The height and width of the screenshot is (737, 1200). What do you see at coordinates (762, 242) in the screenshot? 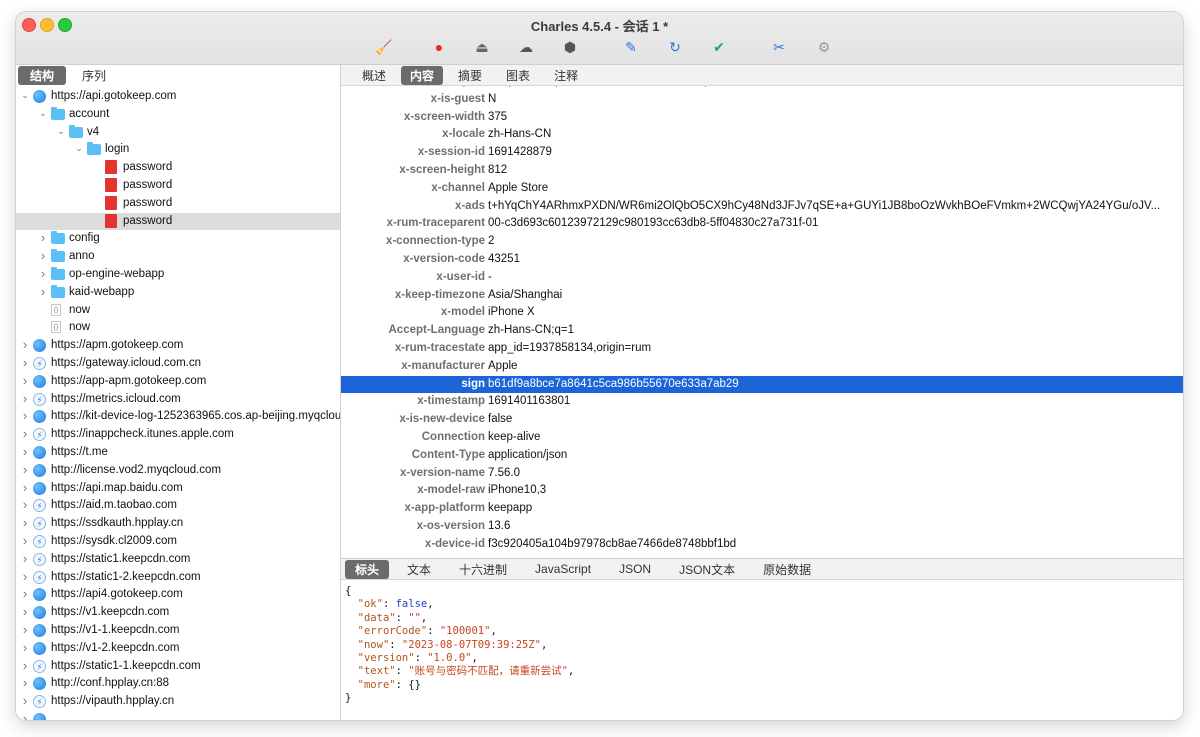
I see `header-row: x-connection-type 2` at bounding box center [762, 242].